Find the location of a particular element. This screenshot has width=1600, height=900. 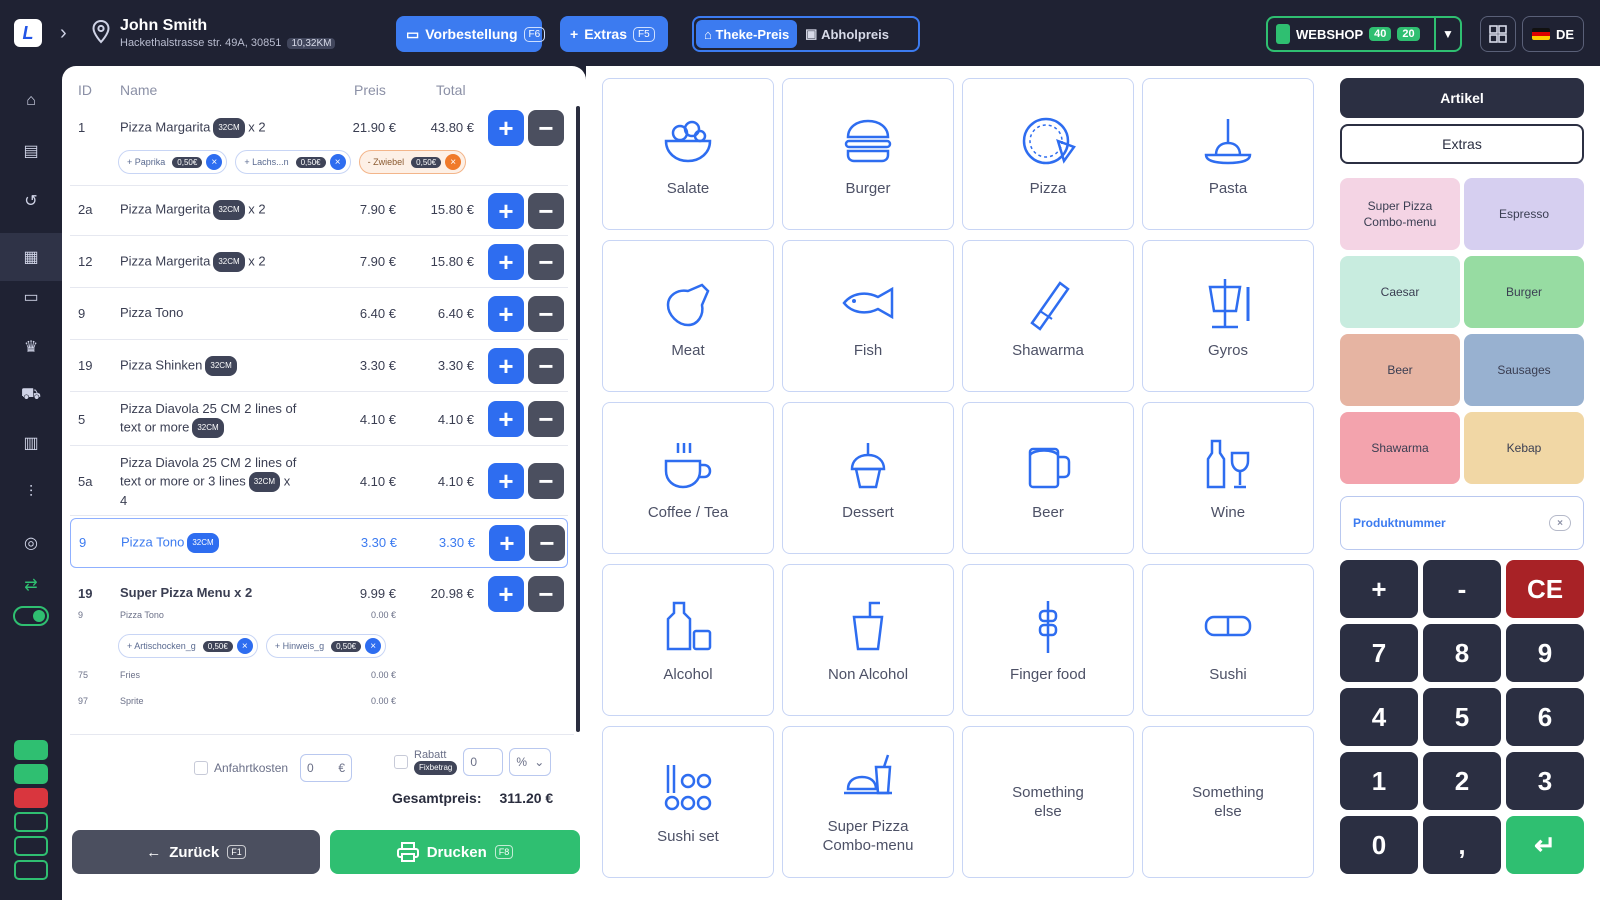

chevron-right-icon: › is located at coordinates (63, 33).